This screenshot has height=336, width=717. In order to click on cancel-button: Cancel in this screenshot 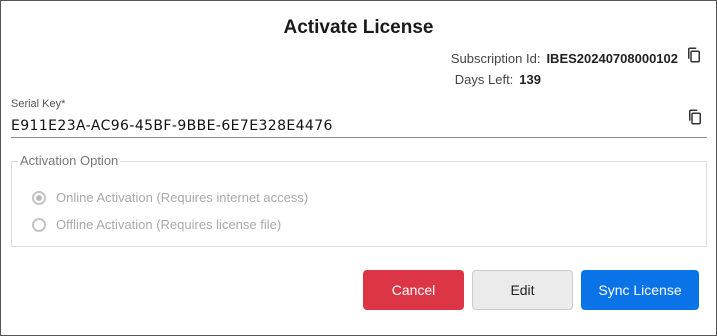, I will do `click(413, 290)`.